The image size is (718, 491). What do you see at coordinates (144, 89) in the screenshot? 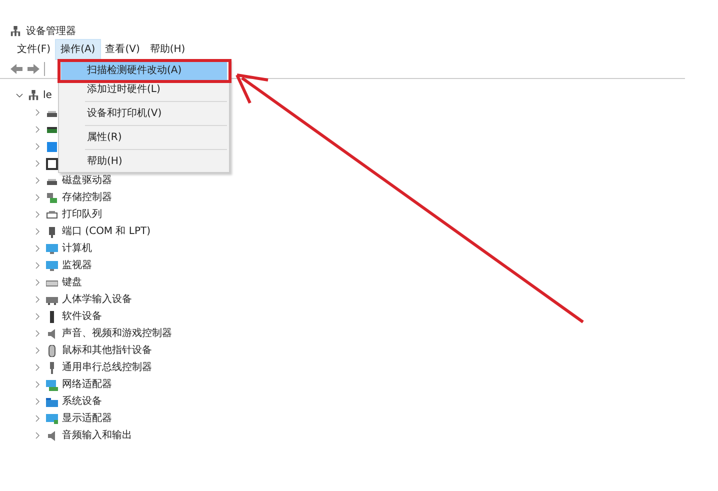
I see `menu-item: 添加过时硬件(L)` at bounding box center [144, 89].